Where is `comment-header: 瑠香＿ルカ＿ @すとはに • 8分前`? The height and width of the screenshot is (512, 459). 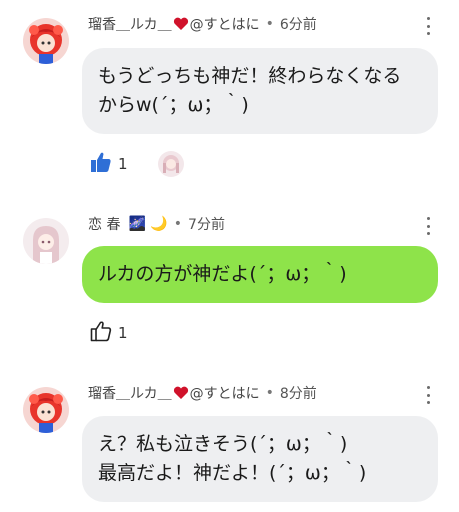
comment-header: 瑠香＿ルカ＿ @すとはに • 8分前 is located at coordinates (202, 393).